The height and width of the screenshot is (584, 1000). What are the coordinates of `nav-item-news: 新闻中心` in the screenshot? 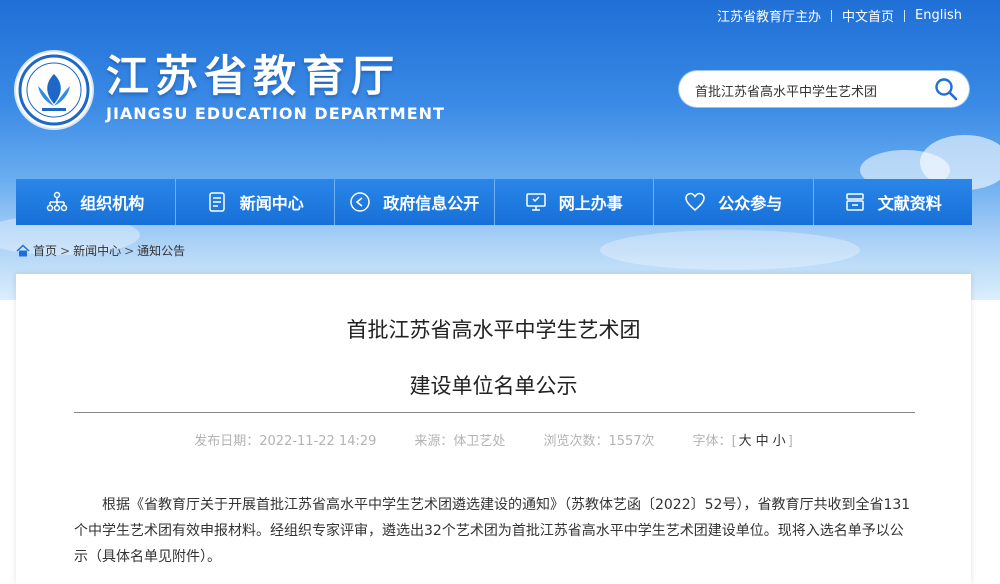 It's located at (255, 202).